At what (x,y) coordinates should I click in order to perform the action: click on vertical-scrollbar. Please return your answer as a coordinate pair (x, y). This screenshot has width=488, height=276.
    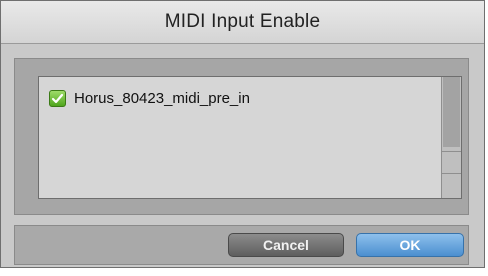
    Looking at the image, I should click on (451, 137).